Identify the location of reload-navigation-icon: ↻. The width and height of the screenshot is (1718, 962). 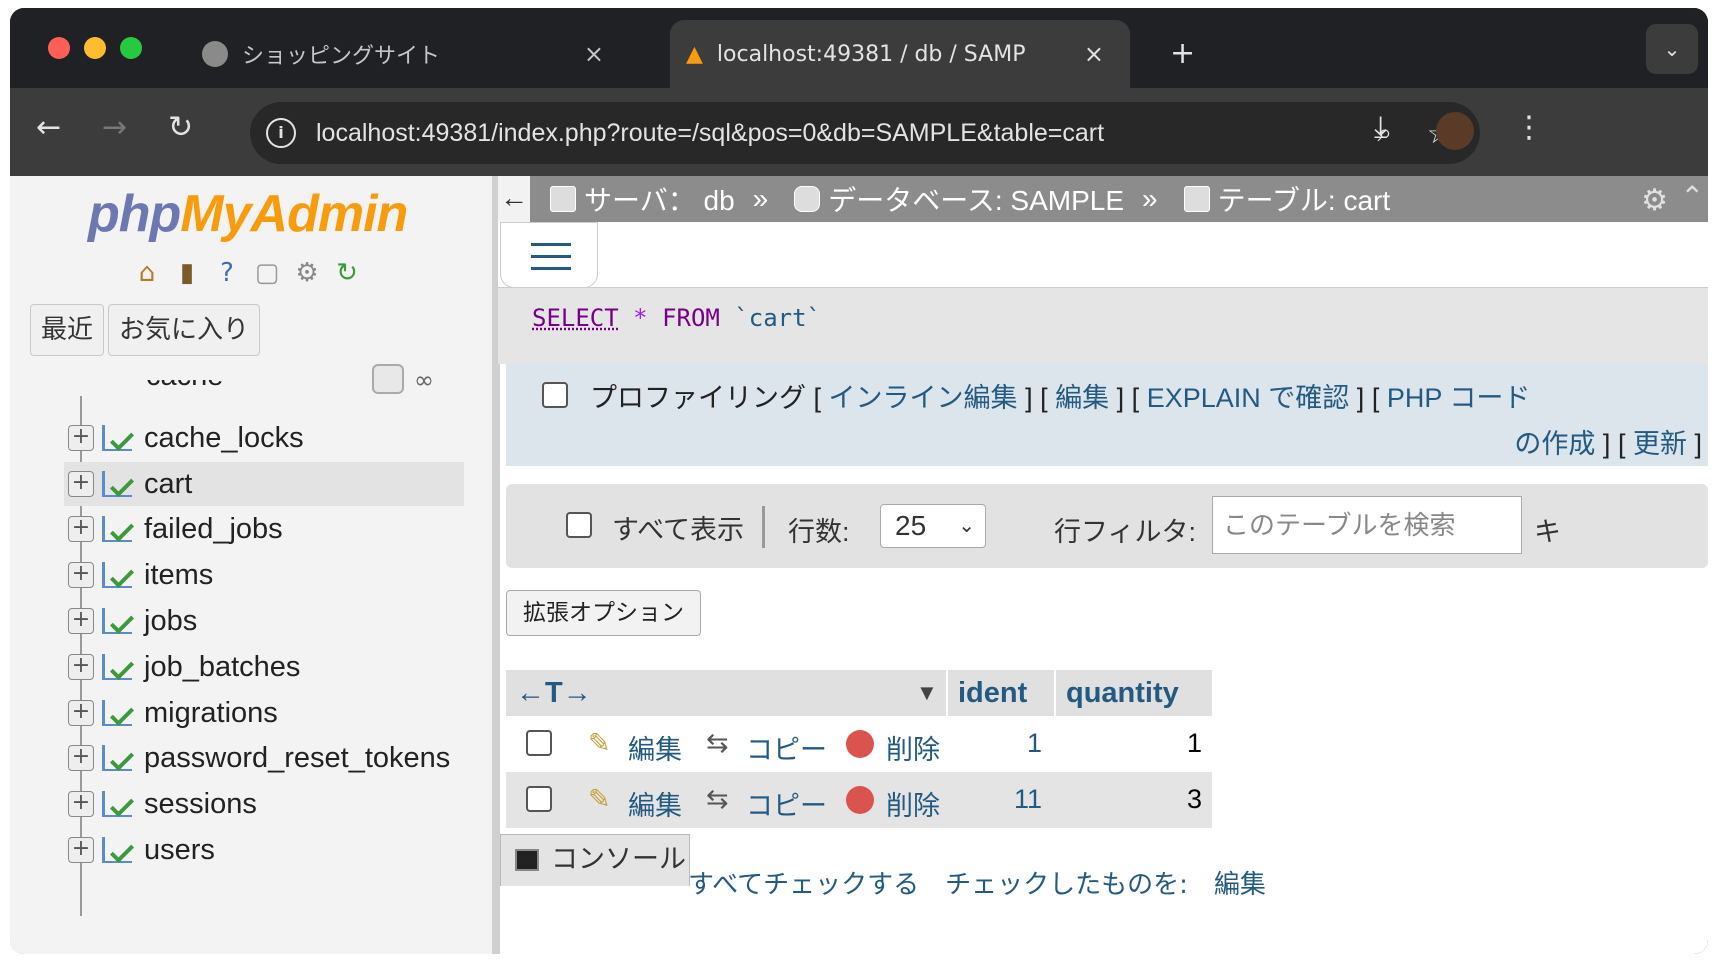
(347, 273).